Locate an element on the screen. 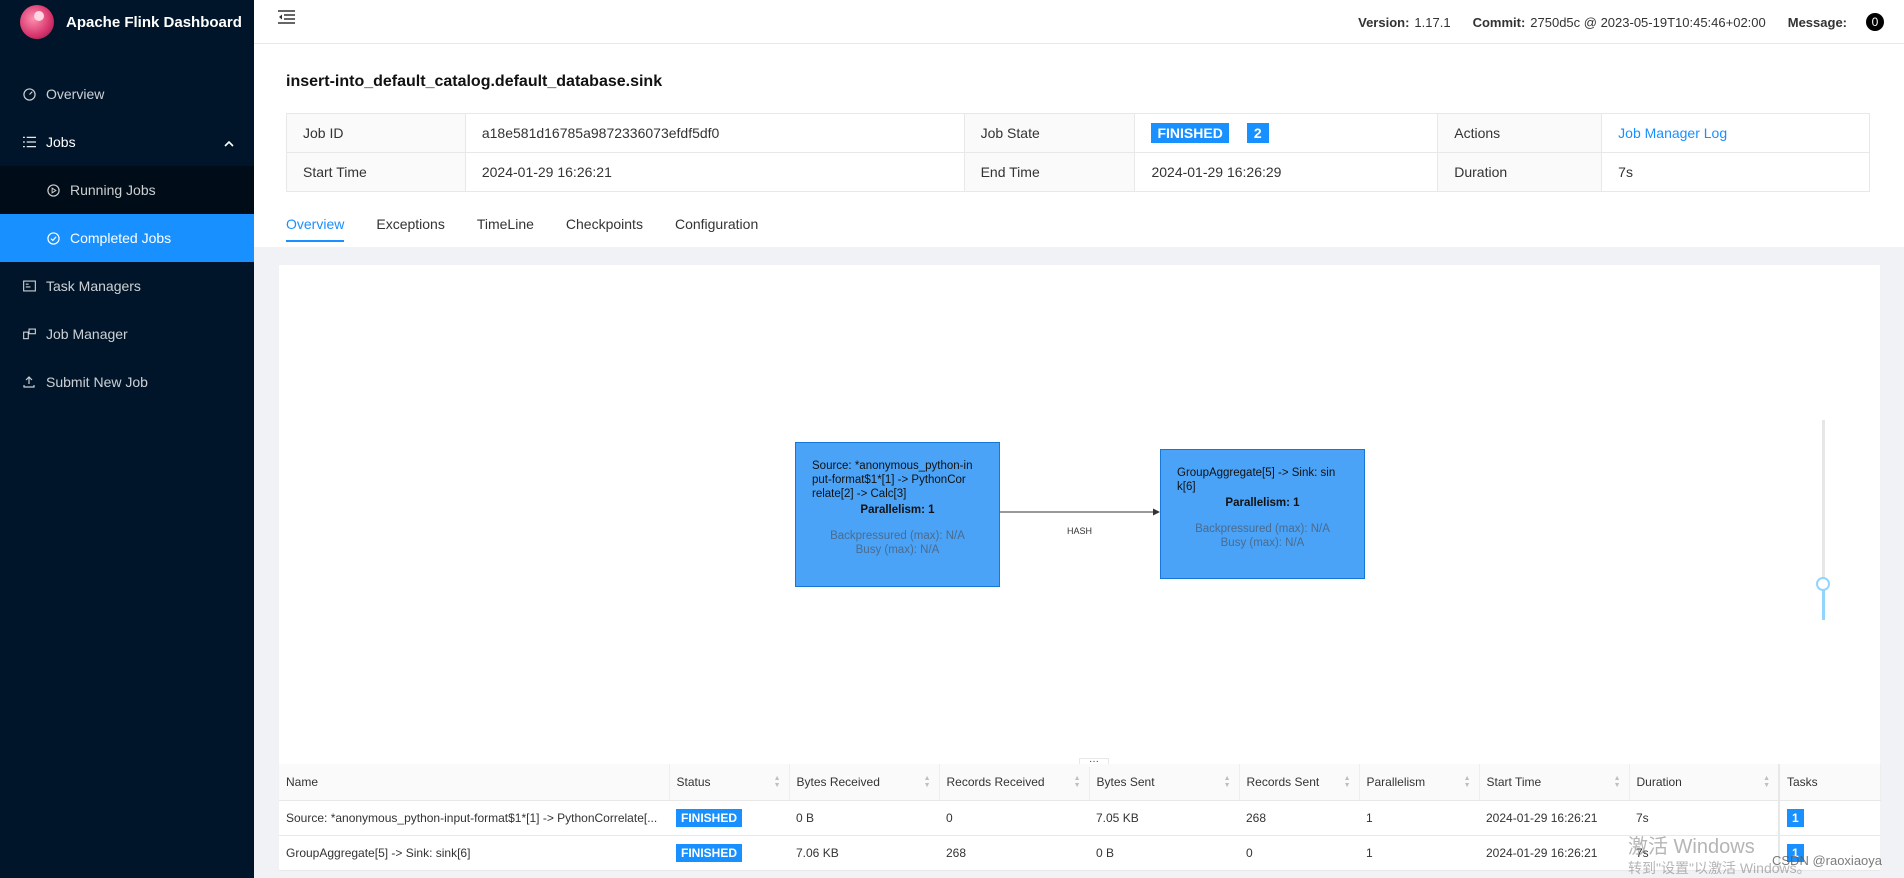 The image size is (1904, 878). graph-edge is located at coordinates (1080, 512).